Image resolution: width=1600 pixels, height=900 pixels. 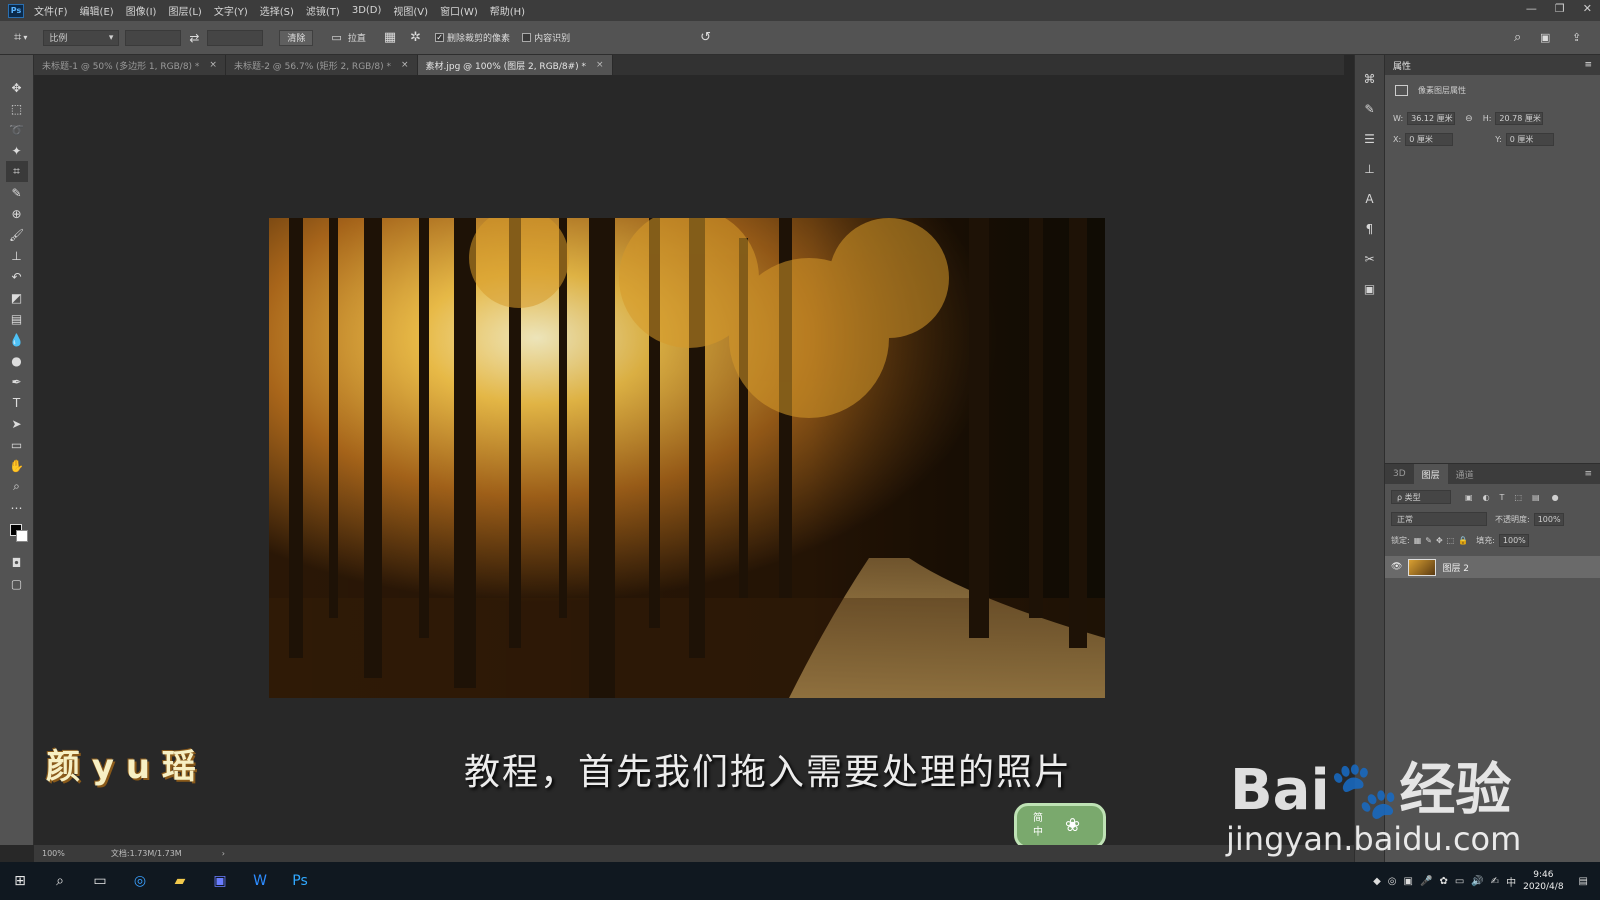 I want to click on layer-filter-select: ρ 类型, so click(x=1421, y=497).